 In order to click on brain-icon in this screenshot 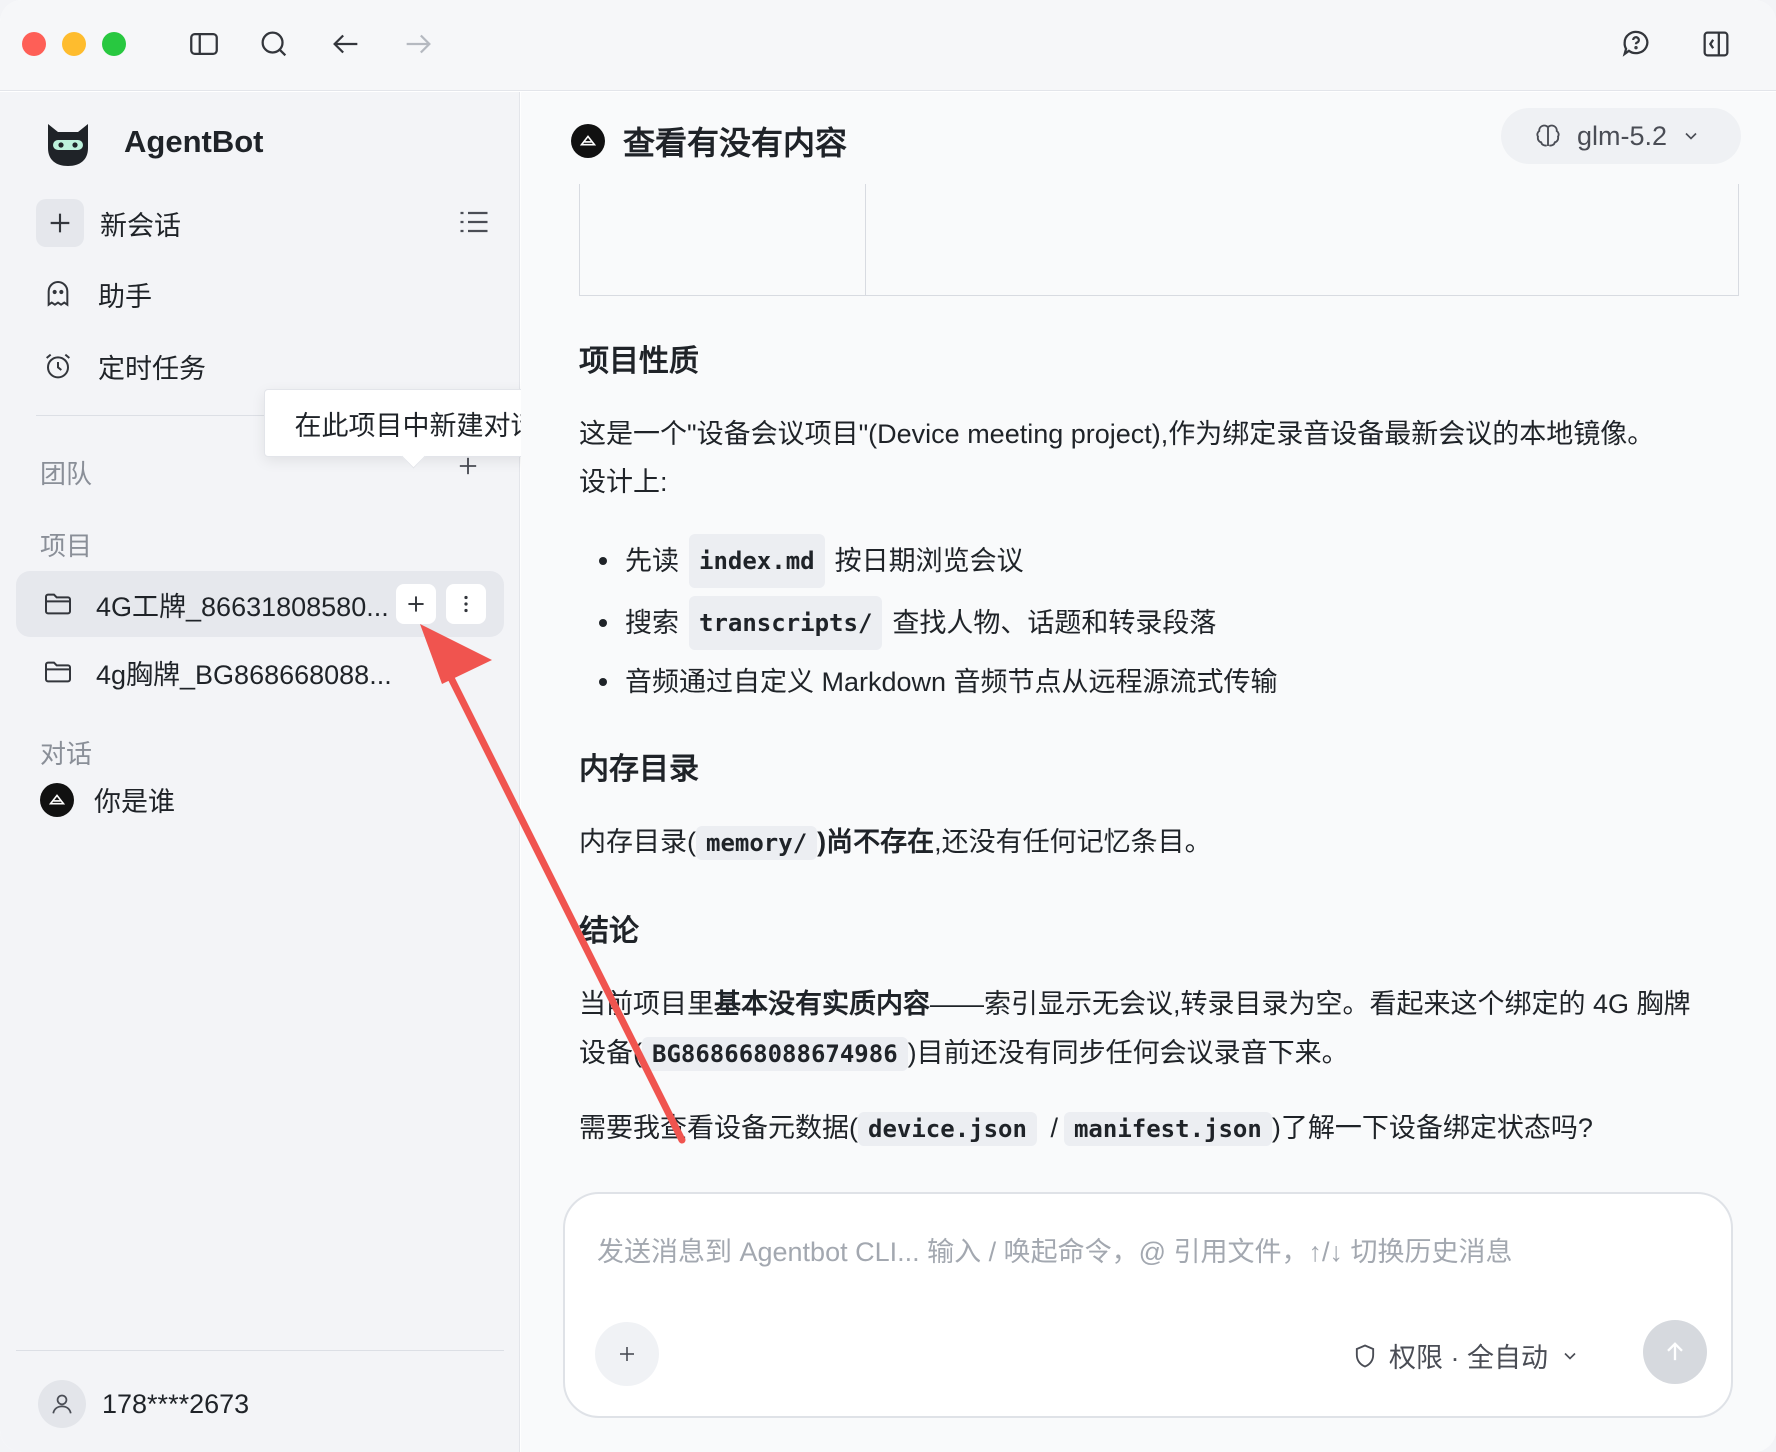, I will do `click(1548, 135)`.